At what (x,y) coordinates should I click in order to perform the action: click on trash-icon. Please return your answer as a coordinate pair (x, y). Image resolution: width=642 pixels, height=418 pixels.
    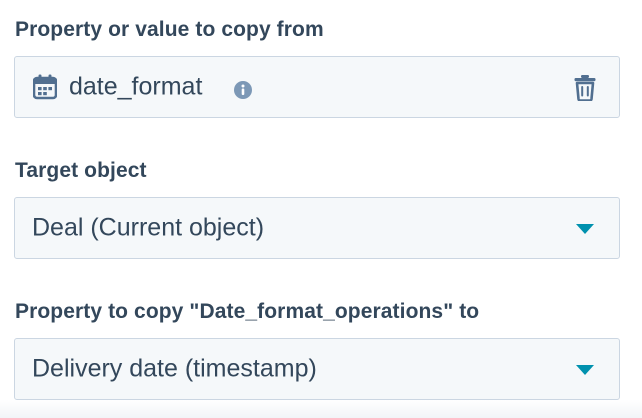
    Looking at the image, I should click on (585, 87).